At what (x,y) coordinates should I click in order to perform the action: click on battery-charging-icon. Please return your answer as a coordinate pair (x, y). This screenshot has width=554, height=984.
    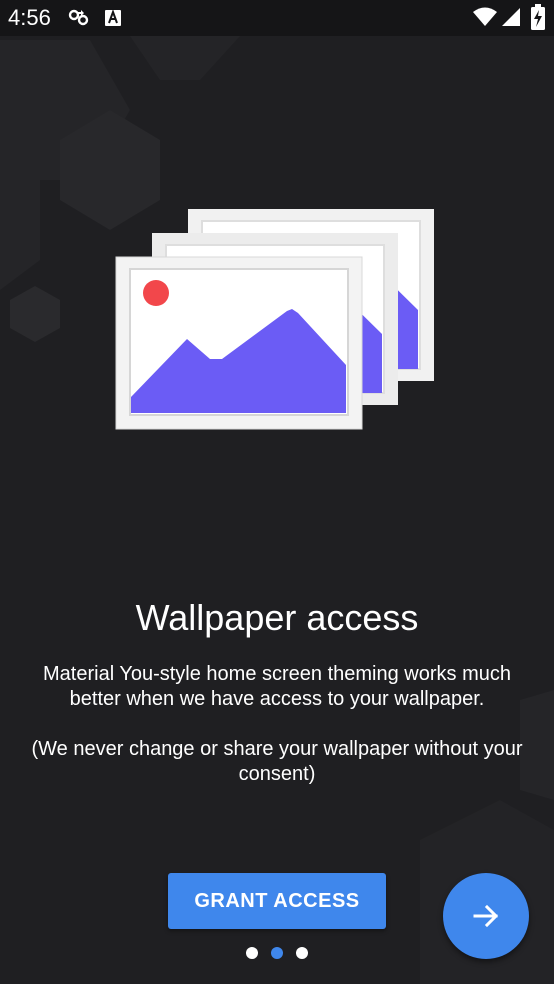
    Looking at the image, I should click on (538, 17).